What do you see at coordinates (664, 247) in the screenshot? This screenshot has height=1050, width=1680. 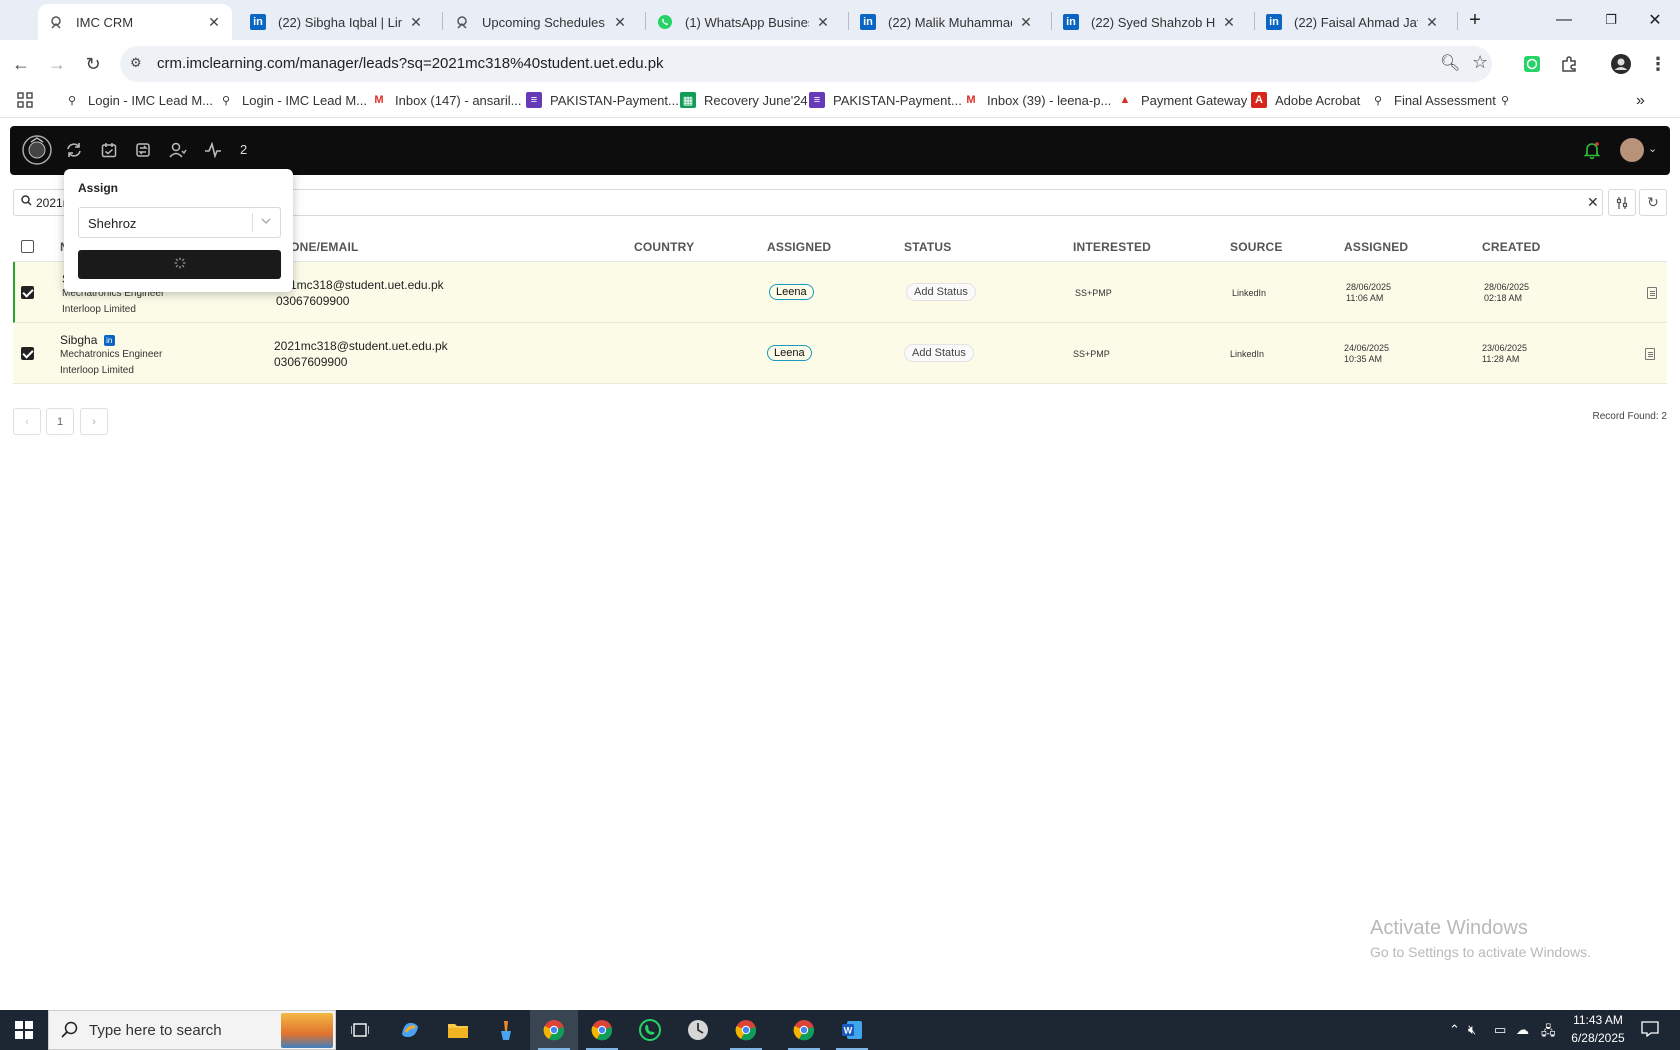 I see `column-header-country: COUNTRY` at bounding box center [664, 247].